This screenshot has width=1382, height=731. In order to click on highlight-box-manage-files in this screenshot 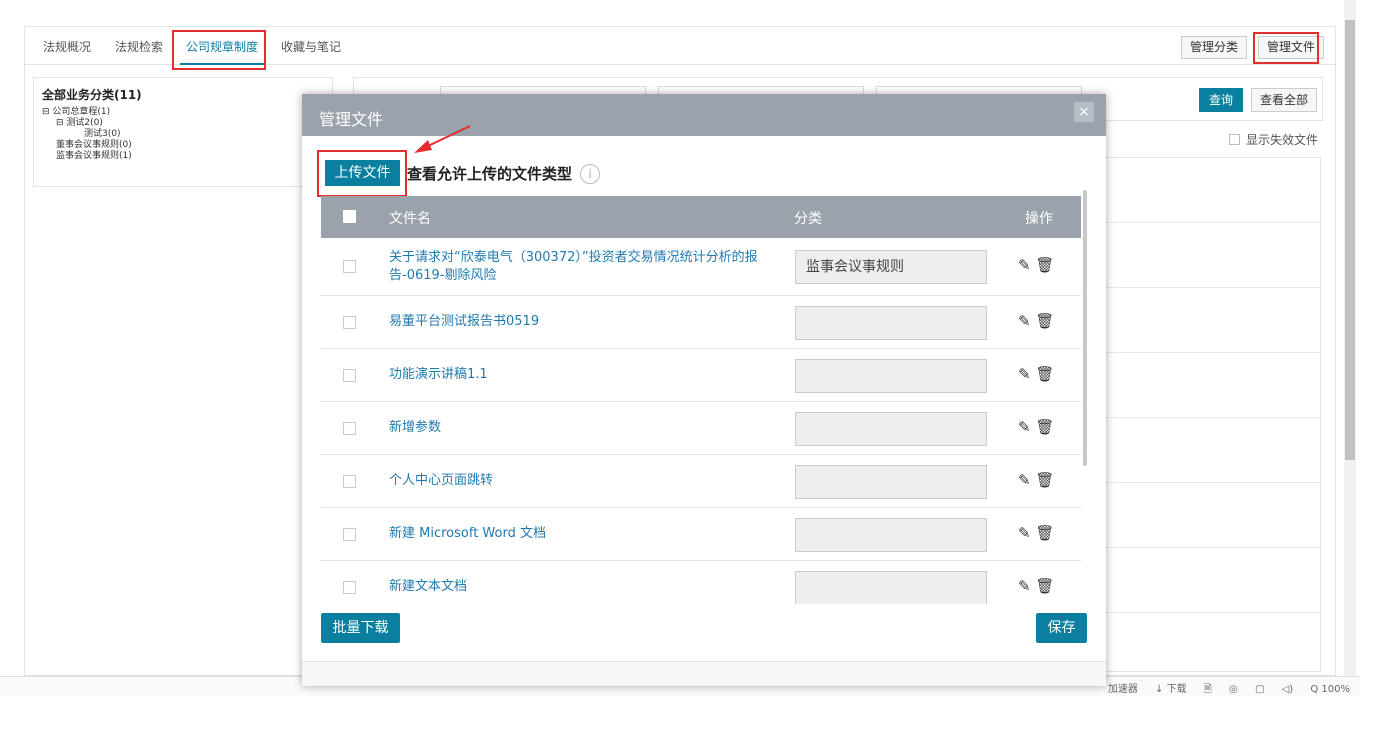, I will do `click(1286, 48)`.